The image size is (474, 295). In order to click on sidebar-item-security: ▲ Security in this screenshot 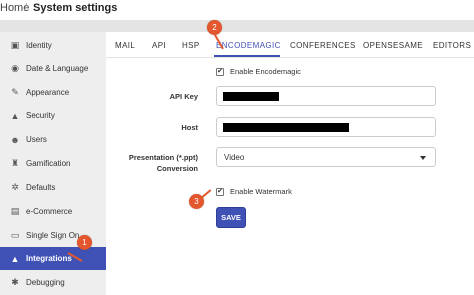, I will do `click(53, 115)`.